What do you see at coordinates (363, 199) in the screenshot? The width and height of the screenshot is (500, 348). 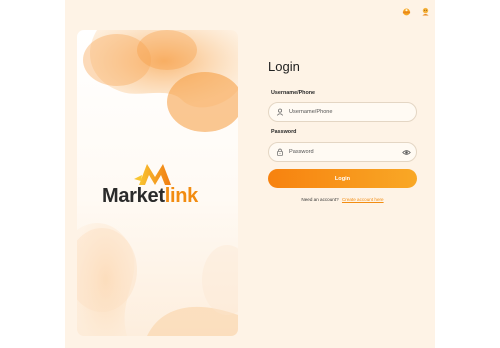 I see `create-account-link: Create account here` at bounding box center [363, 199].